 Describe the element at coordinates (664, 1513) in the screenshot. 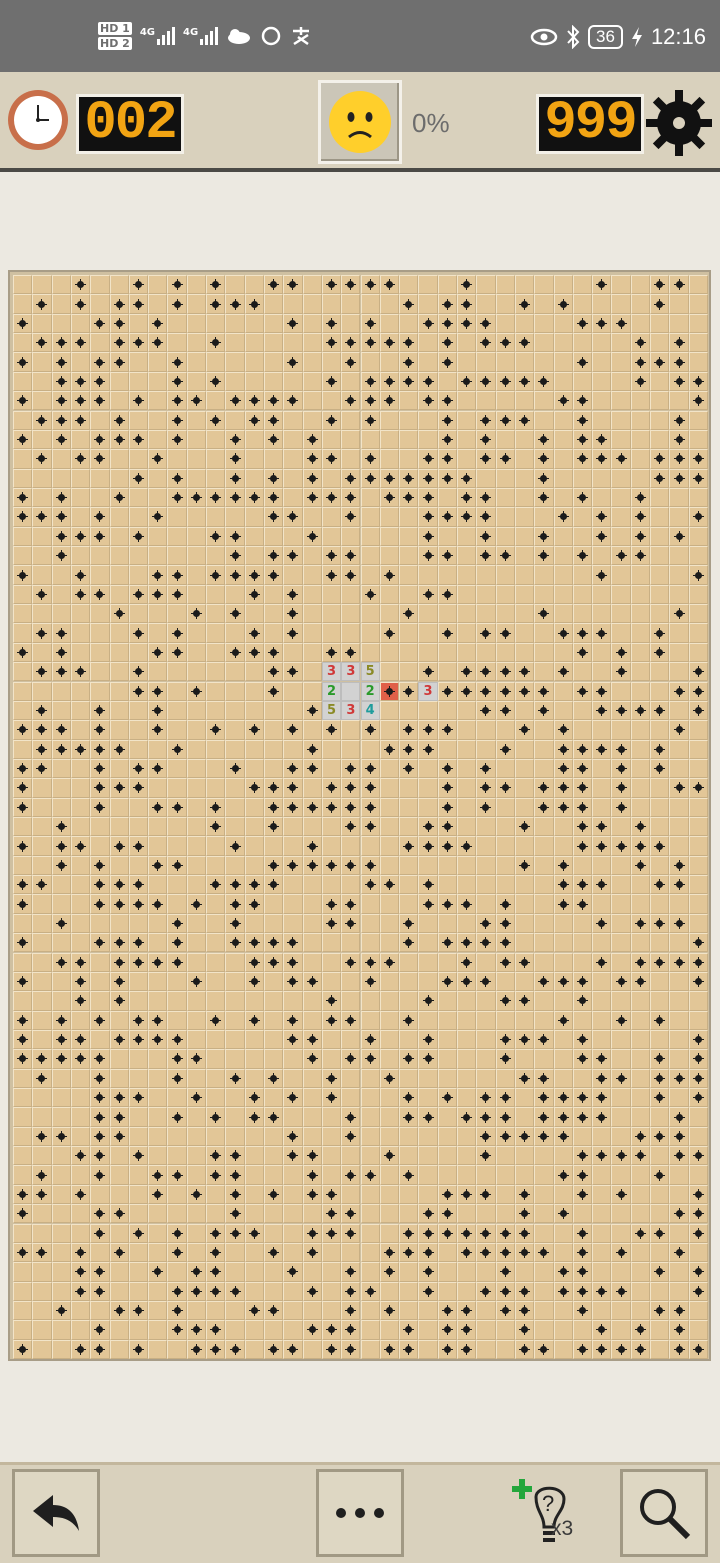

I see `search-button` at that location.